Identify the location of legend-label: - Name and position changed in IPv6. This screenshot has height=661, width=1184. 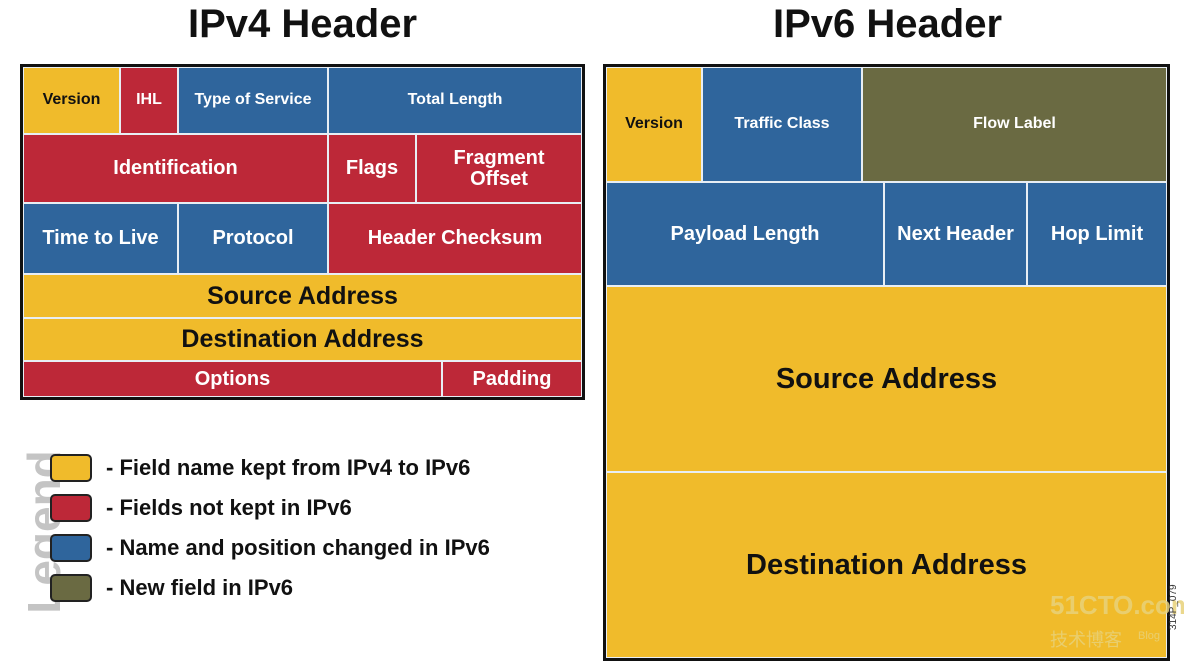
(298, 547).